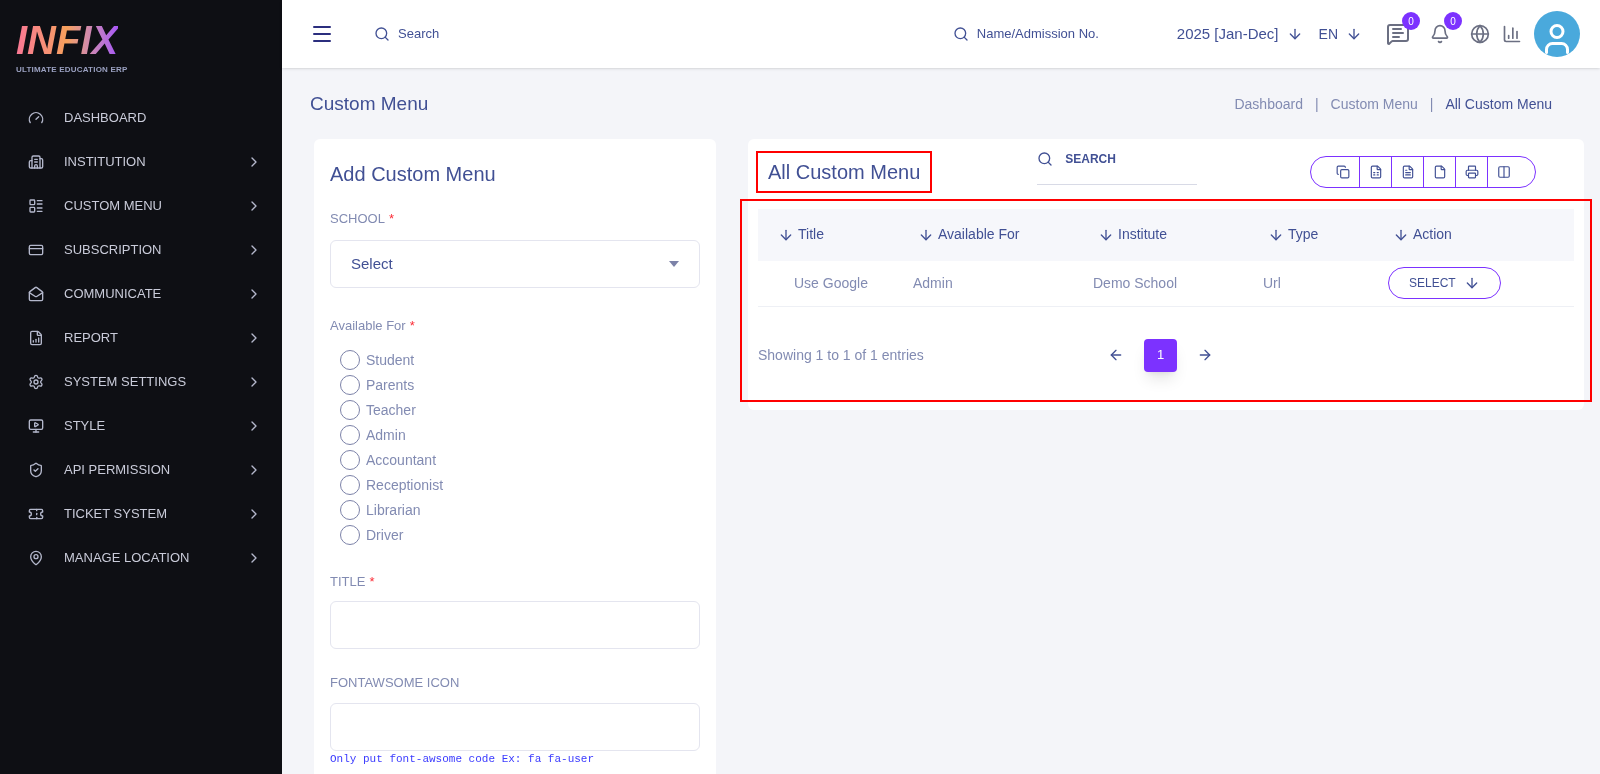 The height and width of the screenshot is (774, 1600). I want to click on envelope-icon, so click(36, 294).